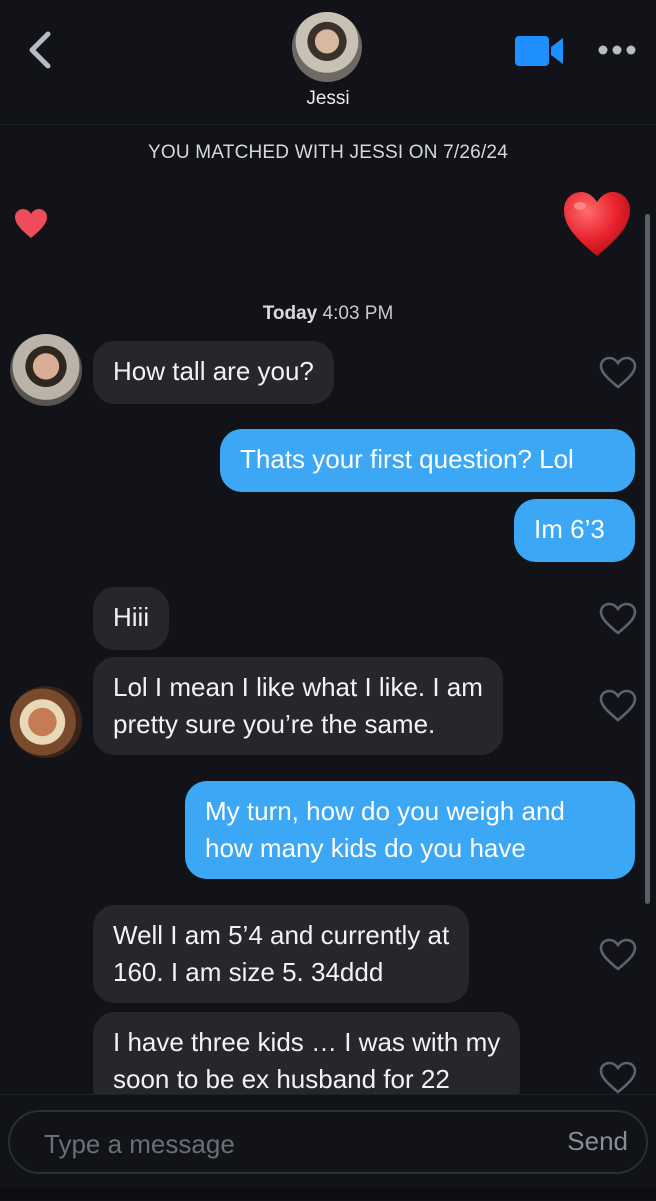 Image resolution: width=656 pixels, height=1201 pixels. I want to click on message-bubble-incoming: Hiii, so click(131, 618).